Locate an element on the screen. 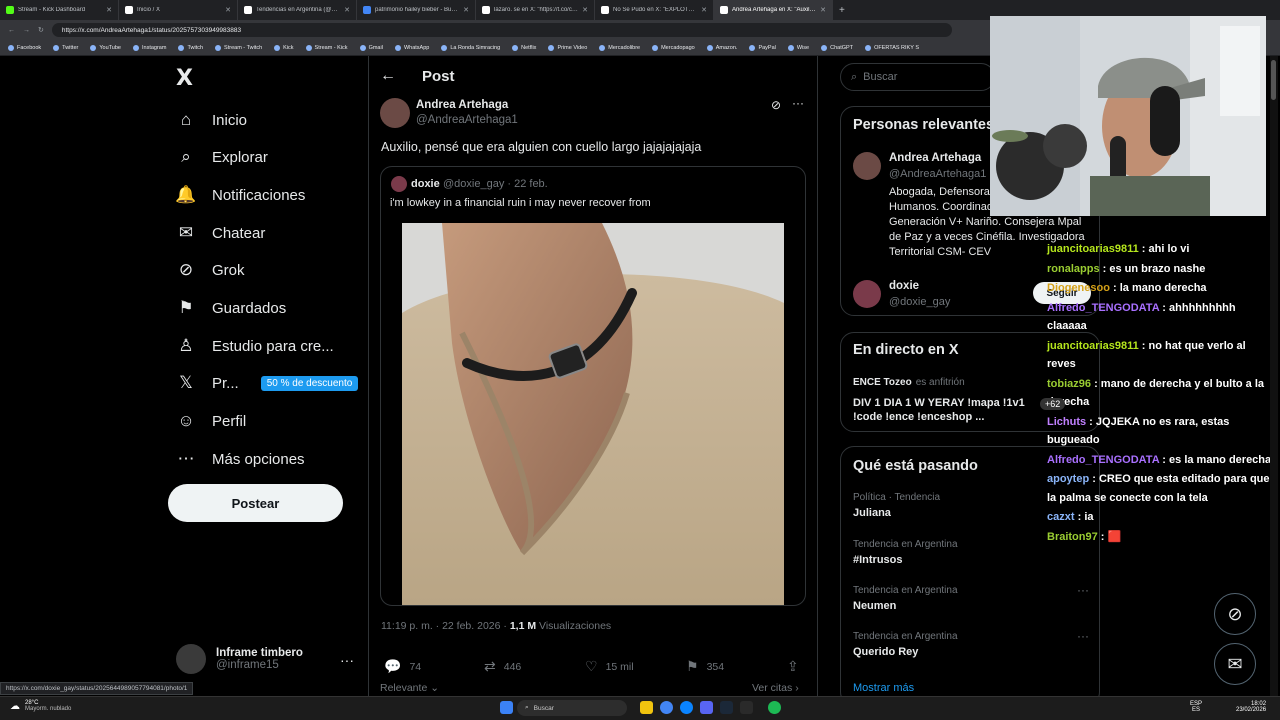 The image size is (1280, 720). bookmark-item: ChatGPT is located at coordinates (837, 47).